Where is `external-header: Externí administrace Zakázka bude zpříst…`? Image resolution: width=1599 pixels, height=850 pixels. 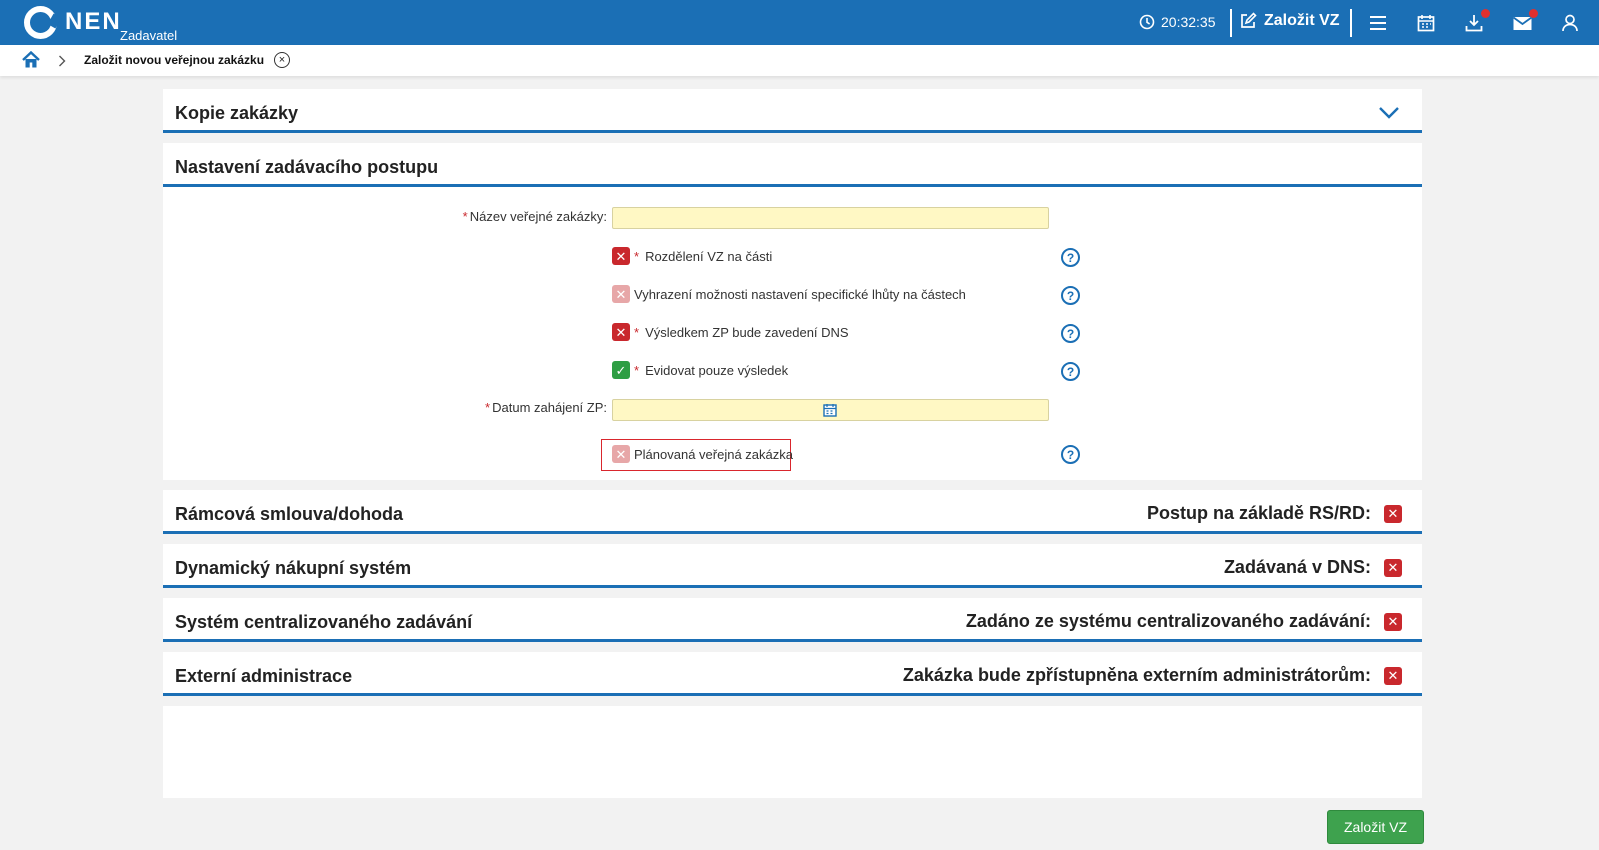
external-header: Externí administrace Zakázka bude zpříst… is located at coordinates (792, 674).